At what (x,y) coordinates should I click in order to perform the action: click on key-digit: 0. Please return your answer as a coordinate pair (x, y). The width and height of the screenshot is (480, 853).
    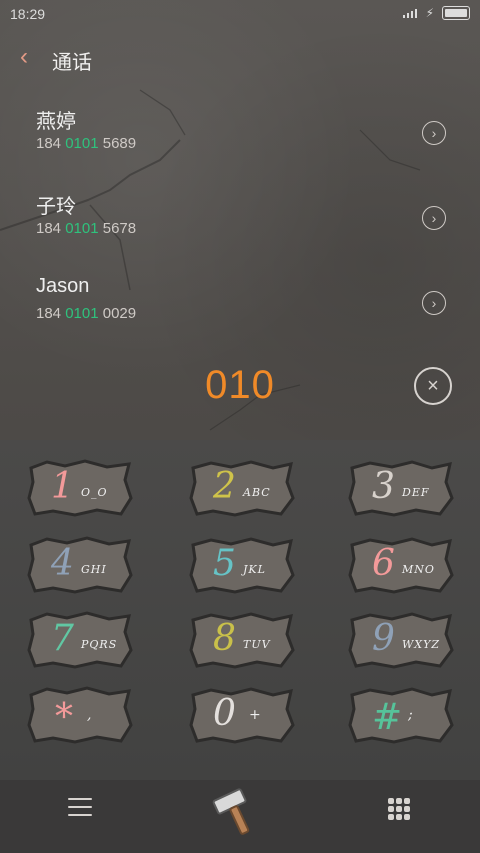
    Looking at the image, I should click on (224, 713).